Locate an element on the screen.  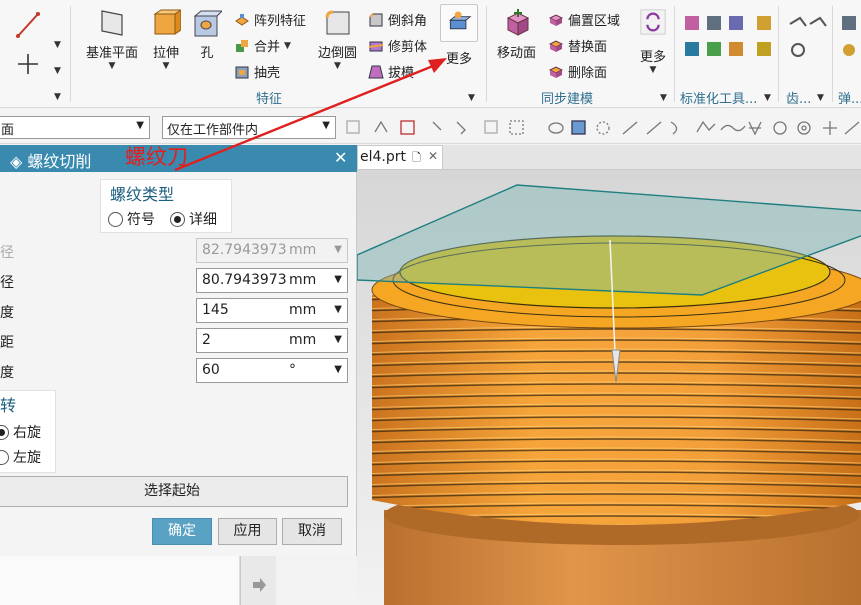
field-value: 60 is located at coordinates (211, 370).